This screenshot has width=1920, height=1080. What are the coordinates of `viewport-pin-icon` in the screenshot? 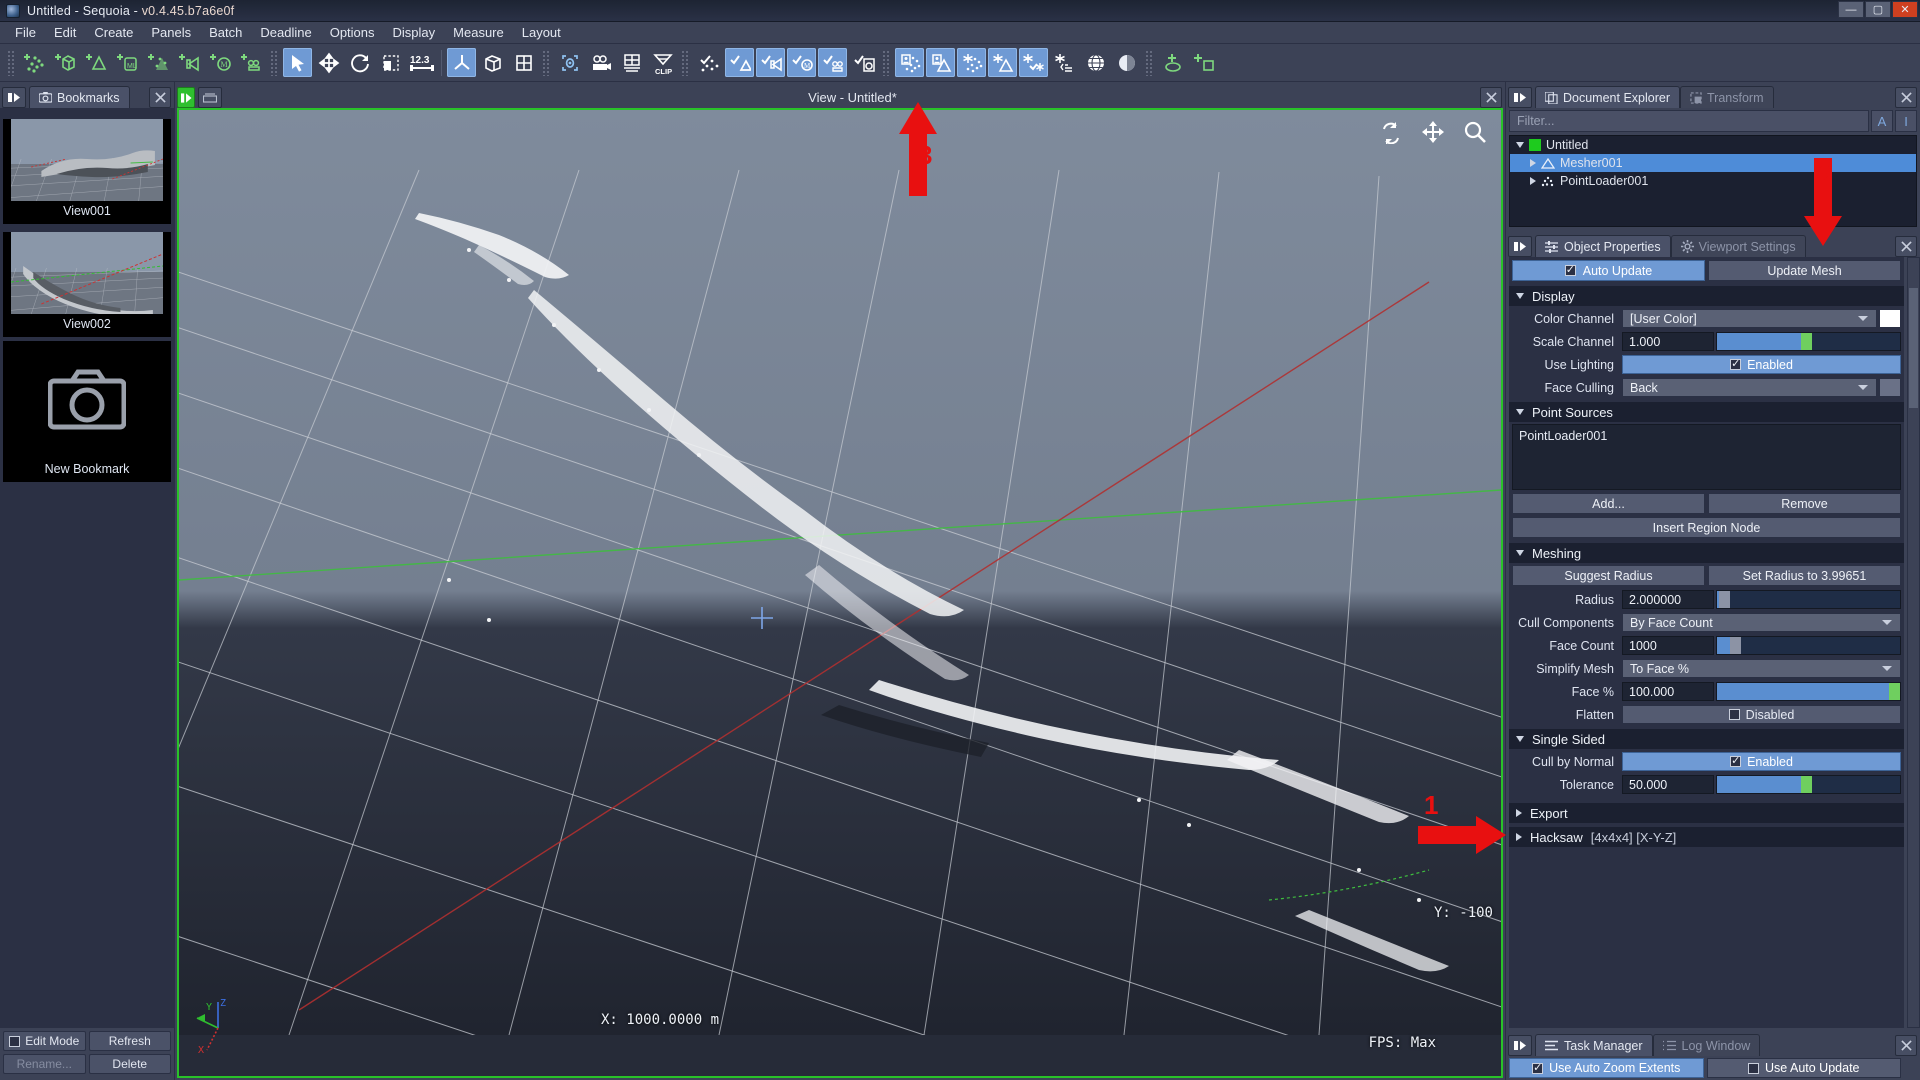 It's located at (186, 97).